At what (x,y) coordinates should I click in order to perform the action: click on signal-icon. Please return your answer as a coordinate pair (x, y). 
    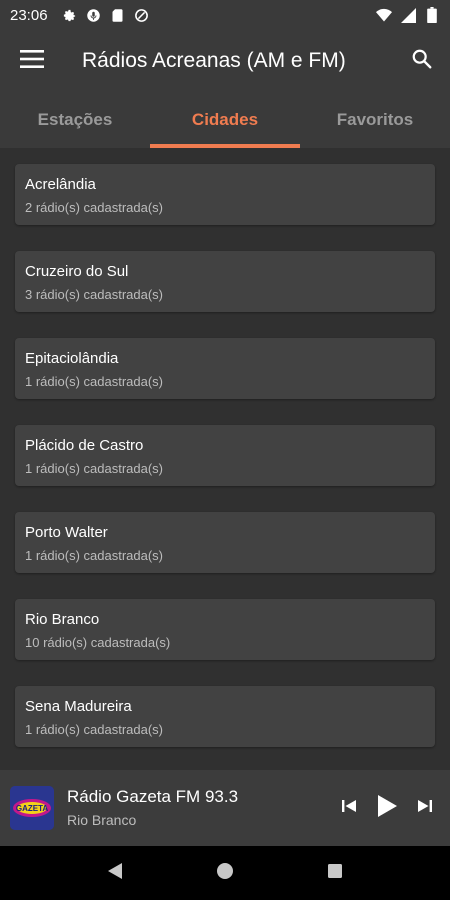
    Looking at the image, I should click on (408, 15).